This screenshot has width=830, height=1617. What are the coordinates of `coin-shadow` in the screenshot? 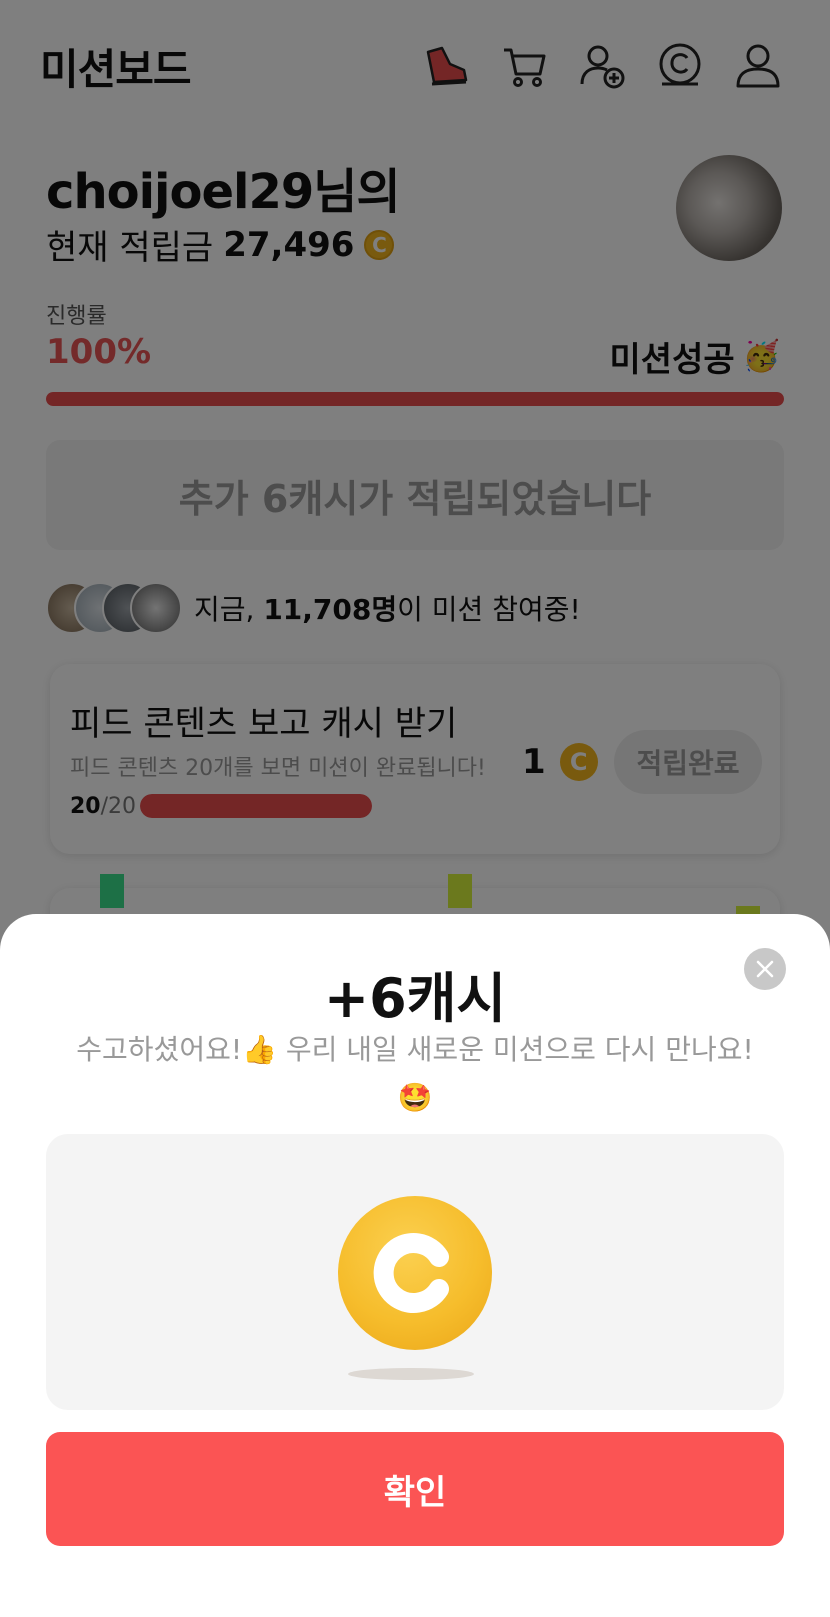 It's located at (411, 1374).